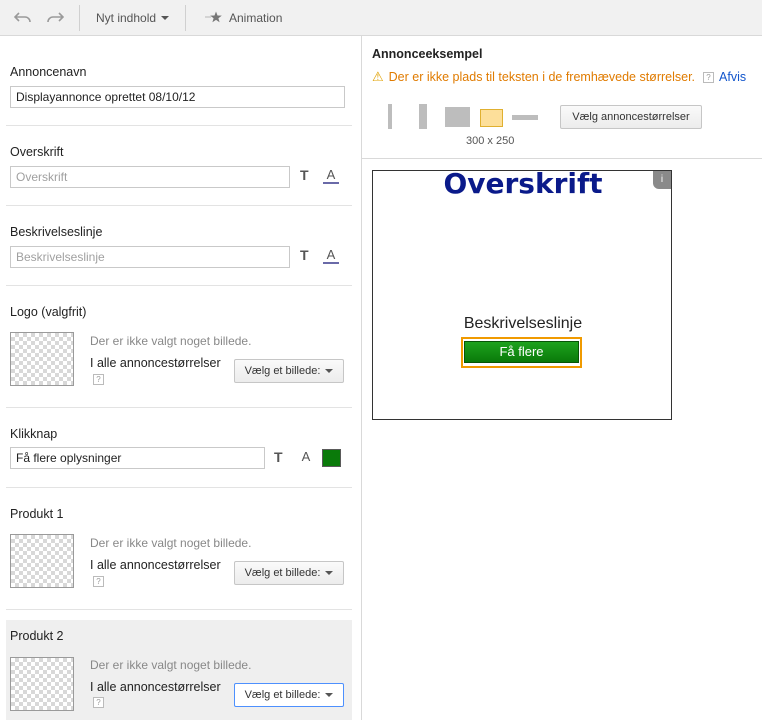  Describe the element at coordinates (179, 609) in the screenshot. I see `section-divider` at that location.